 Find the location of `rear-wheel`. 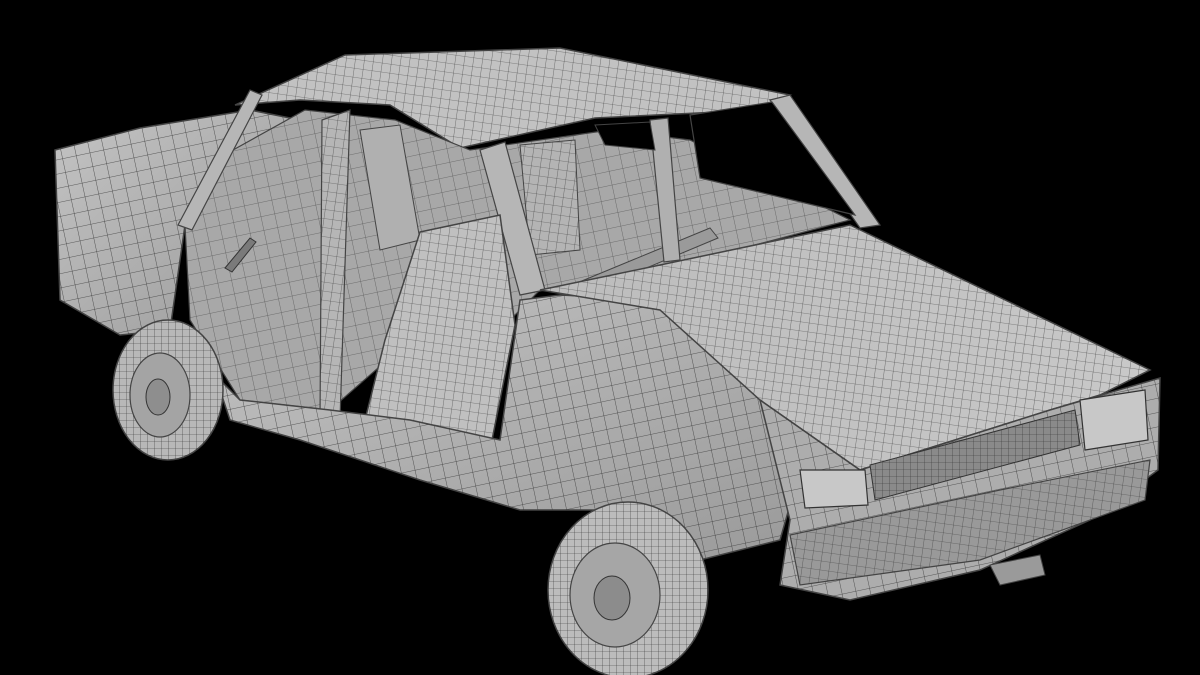

rear-wheel is located at coordinates (168, 390).